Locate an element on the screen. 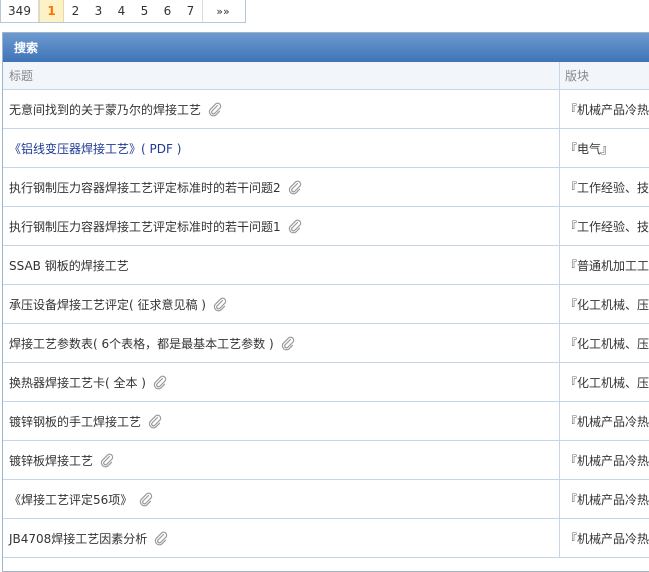 Image resolution: width=649 pixels, height=572 pixels. row-title-cell: 《焊接工艺评定56项》 is located at coordinates (281, 499).